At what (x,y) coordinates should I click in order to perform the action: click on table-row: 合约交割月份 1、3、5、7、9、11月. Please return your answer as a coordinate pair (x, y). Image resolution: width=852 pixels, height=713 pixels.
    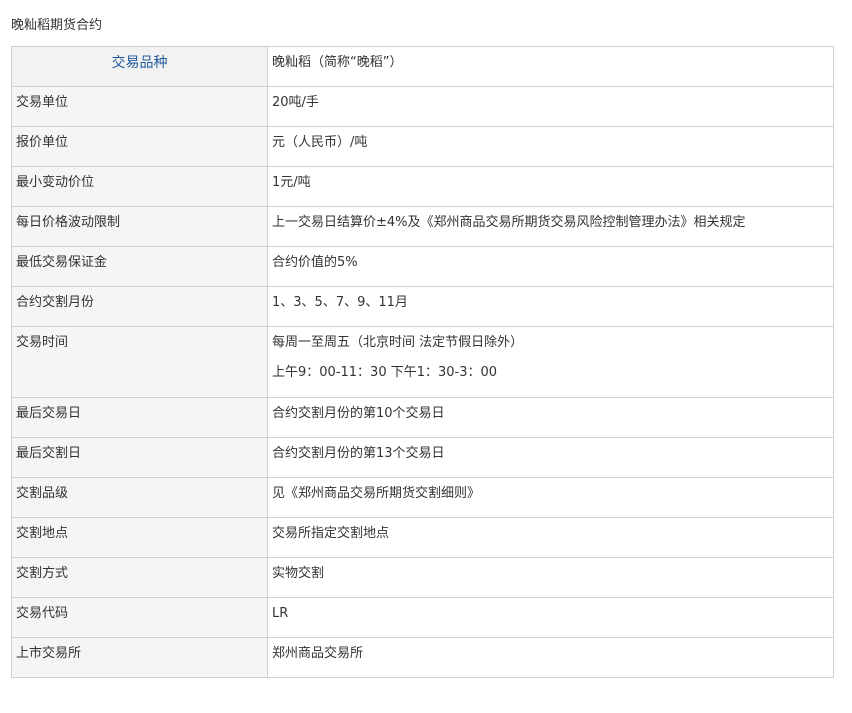
    Looking at the image, I should click on (422, 306).